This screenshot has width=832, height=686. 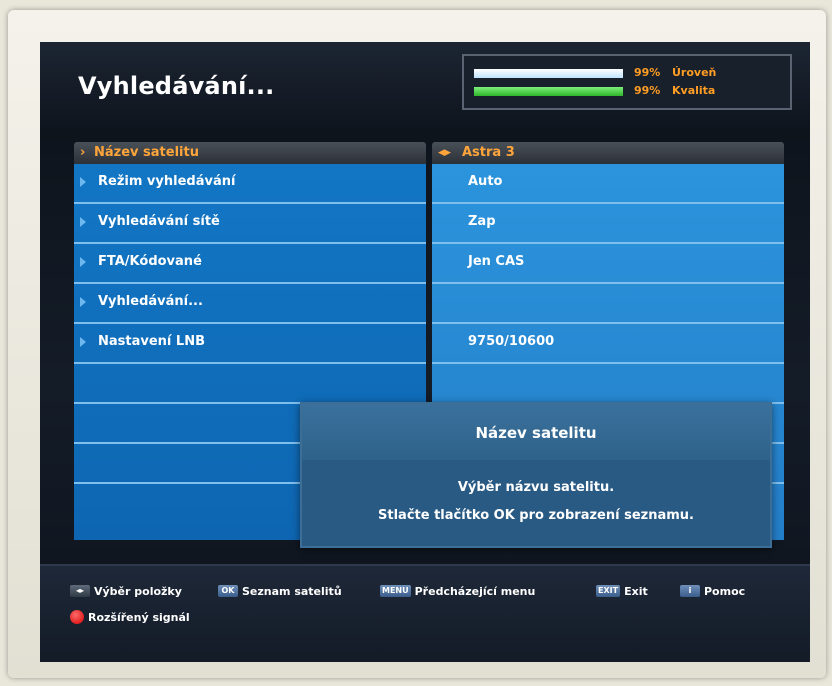 I want to click on hint-label: Exit, so click(x=636, y=591).